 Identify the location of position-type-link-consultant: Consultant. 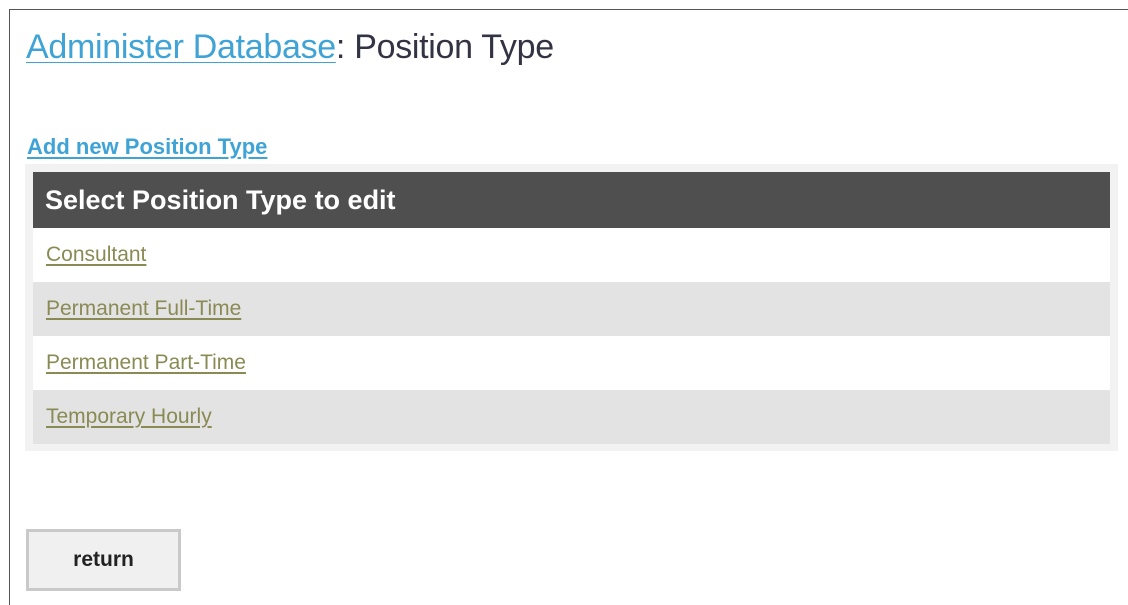
(96, 254).